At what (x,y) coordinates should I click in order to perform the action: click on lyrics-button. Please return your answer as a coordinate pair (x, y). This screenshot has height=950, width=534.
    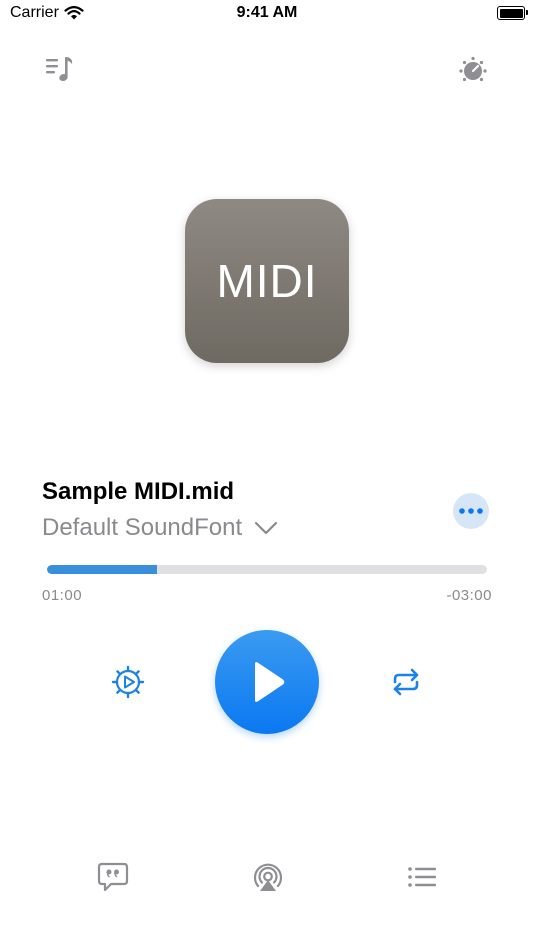
    Looking at the image, I should click on (113, 877).